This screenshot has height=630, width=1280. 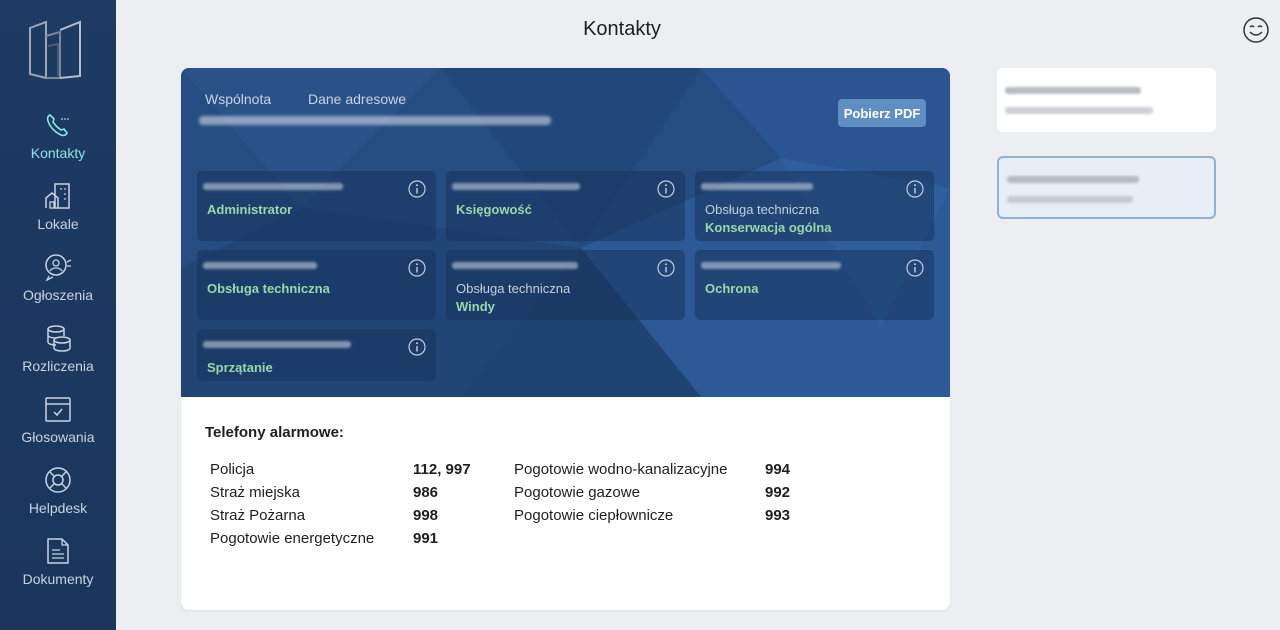 I want to click on phone-number: 992, so click(x=778, y=492).